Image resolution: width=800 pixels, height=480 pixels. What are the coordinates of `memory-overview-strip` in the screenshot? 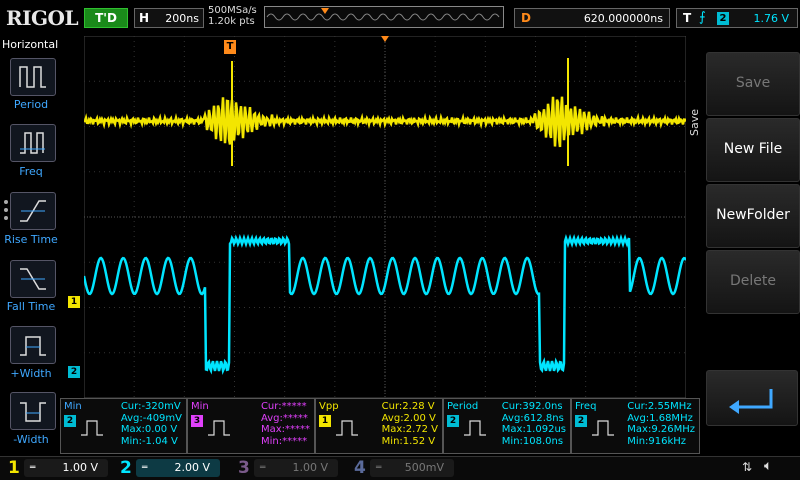 It's located at (384, 17).